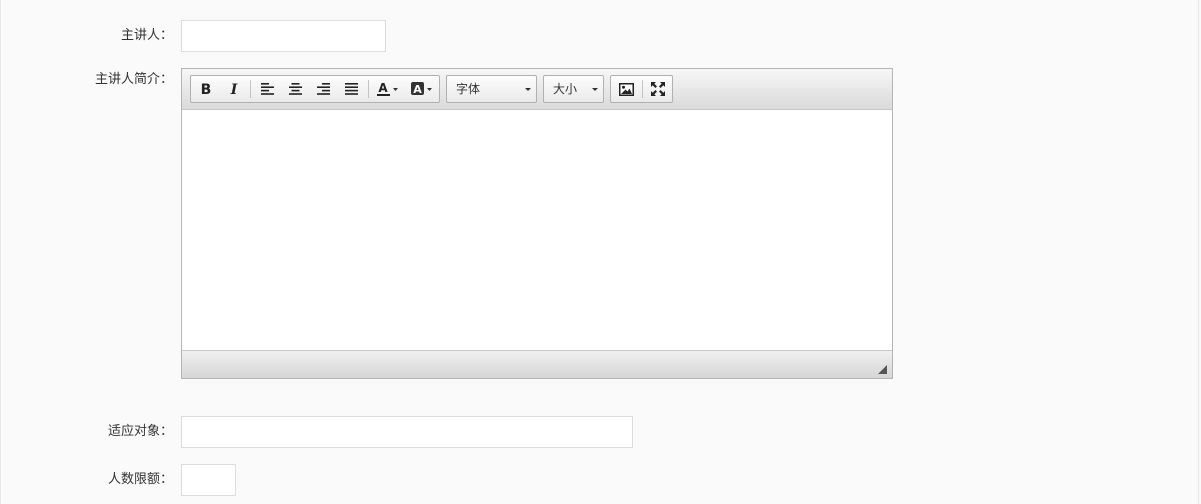  I want to click on format-button-group: B I A A, so click(315, 89).